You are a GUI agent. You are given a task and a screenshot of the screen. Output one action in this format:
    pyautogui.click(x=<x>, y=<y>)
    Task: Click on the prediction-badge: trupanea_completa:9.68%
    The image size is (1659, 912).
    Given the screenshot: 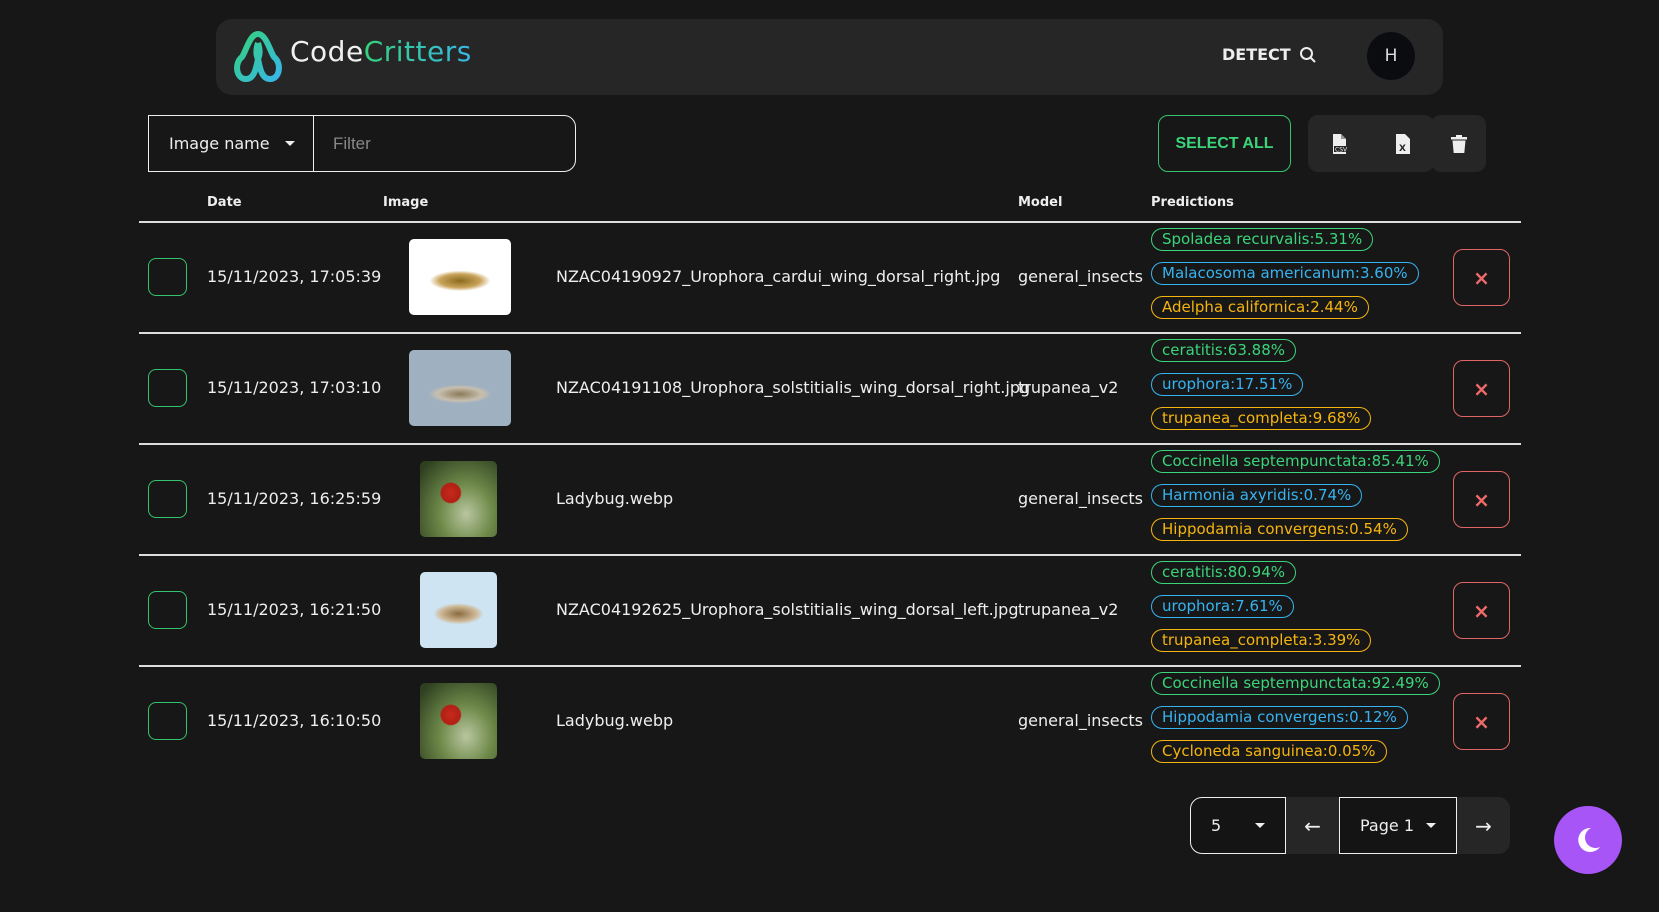 What is the action you would take?
    pyautogui.click(x=1261, y=418)
    